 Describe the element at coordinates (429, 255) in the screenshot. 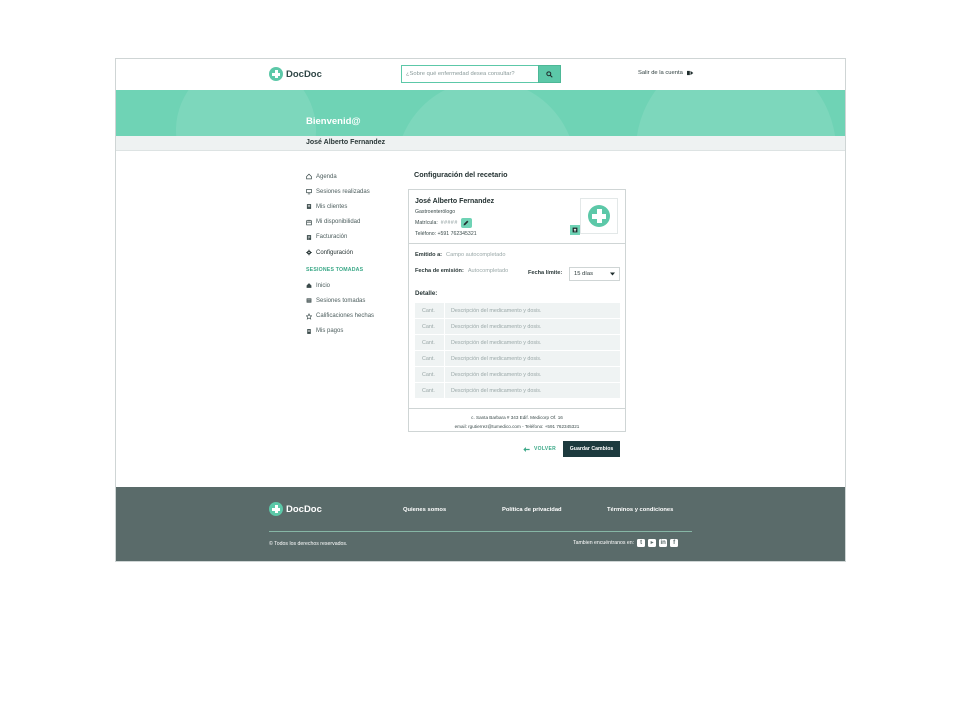

I see `emitido-label: Emitido a:` at that location.